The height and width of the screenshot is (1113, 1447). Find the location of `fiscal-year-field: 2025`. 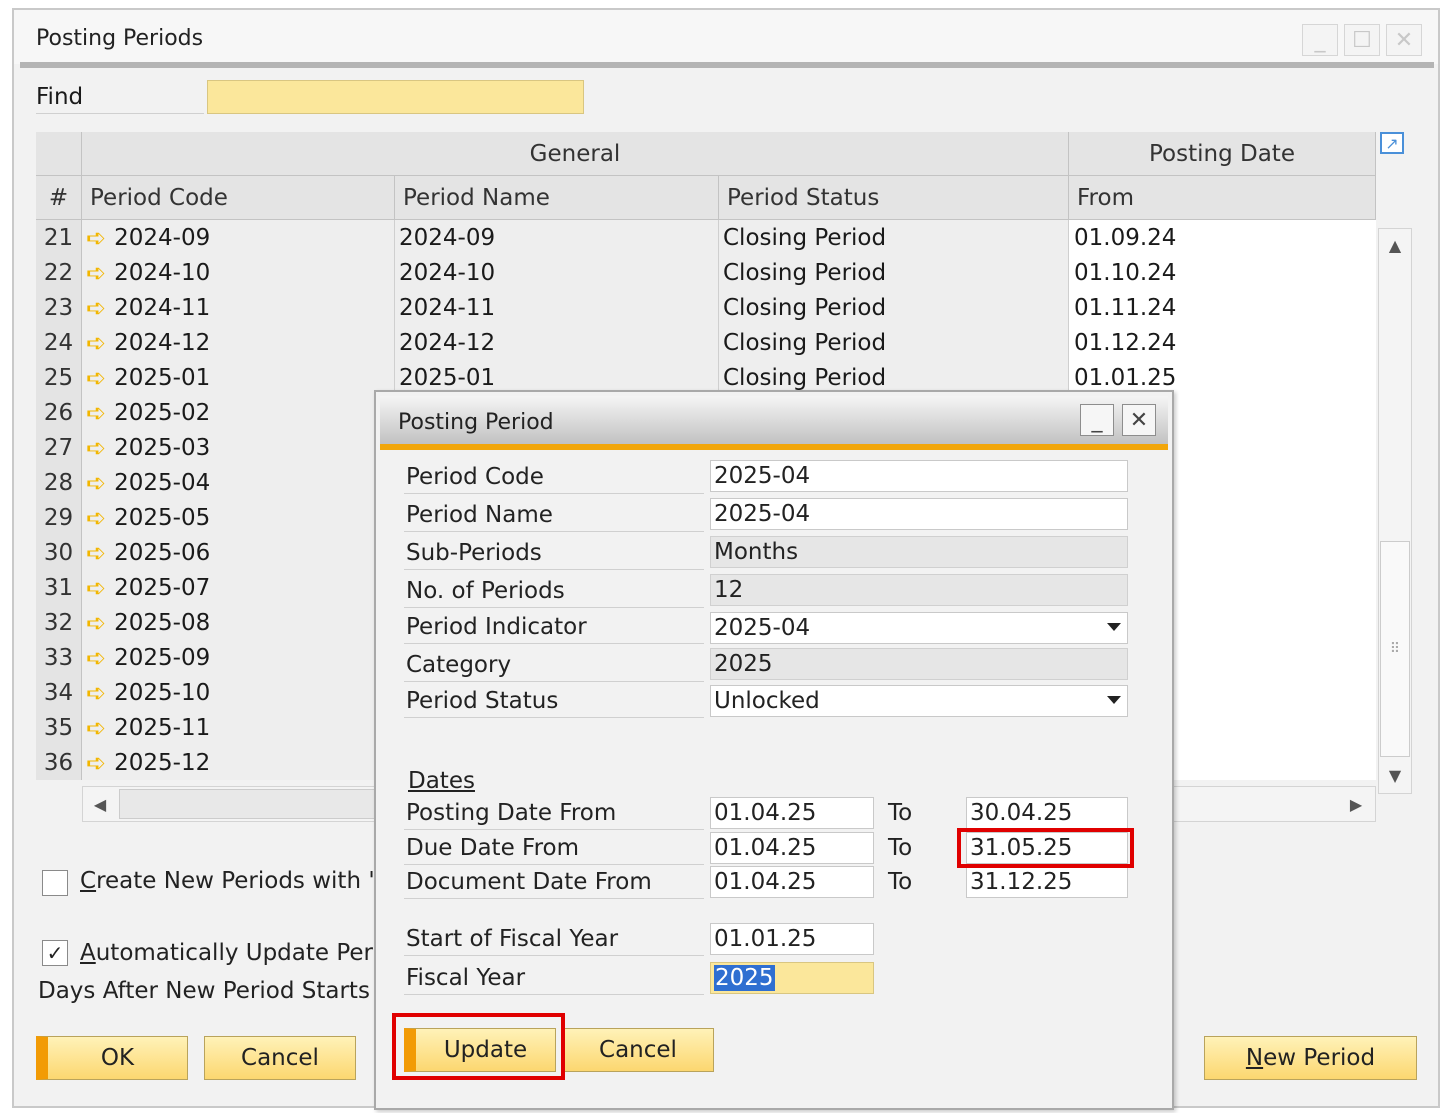

fiscal-year-field: 2025 is located at coordinates (792, 978).